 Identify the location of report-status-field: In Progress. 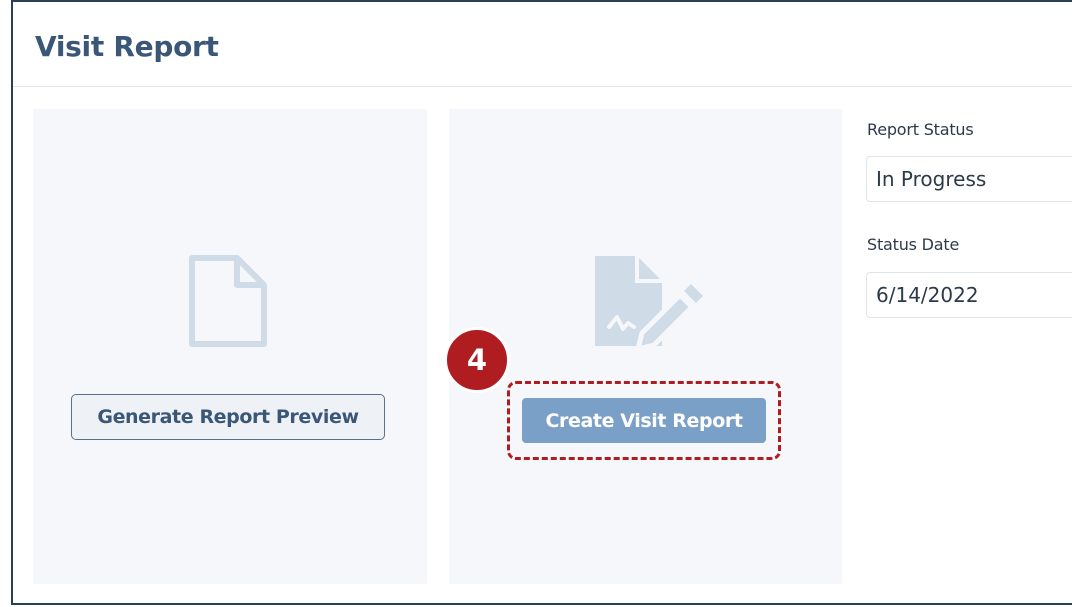
(969, 179).